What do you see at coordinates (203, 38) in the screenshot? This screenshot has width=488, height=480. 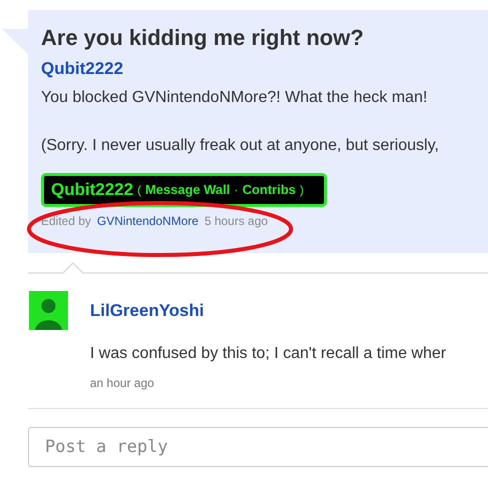 I see `post-title: Are you kidding me right now?` at bounding box center [203, 38].